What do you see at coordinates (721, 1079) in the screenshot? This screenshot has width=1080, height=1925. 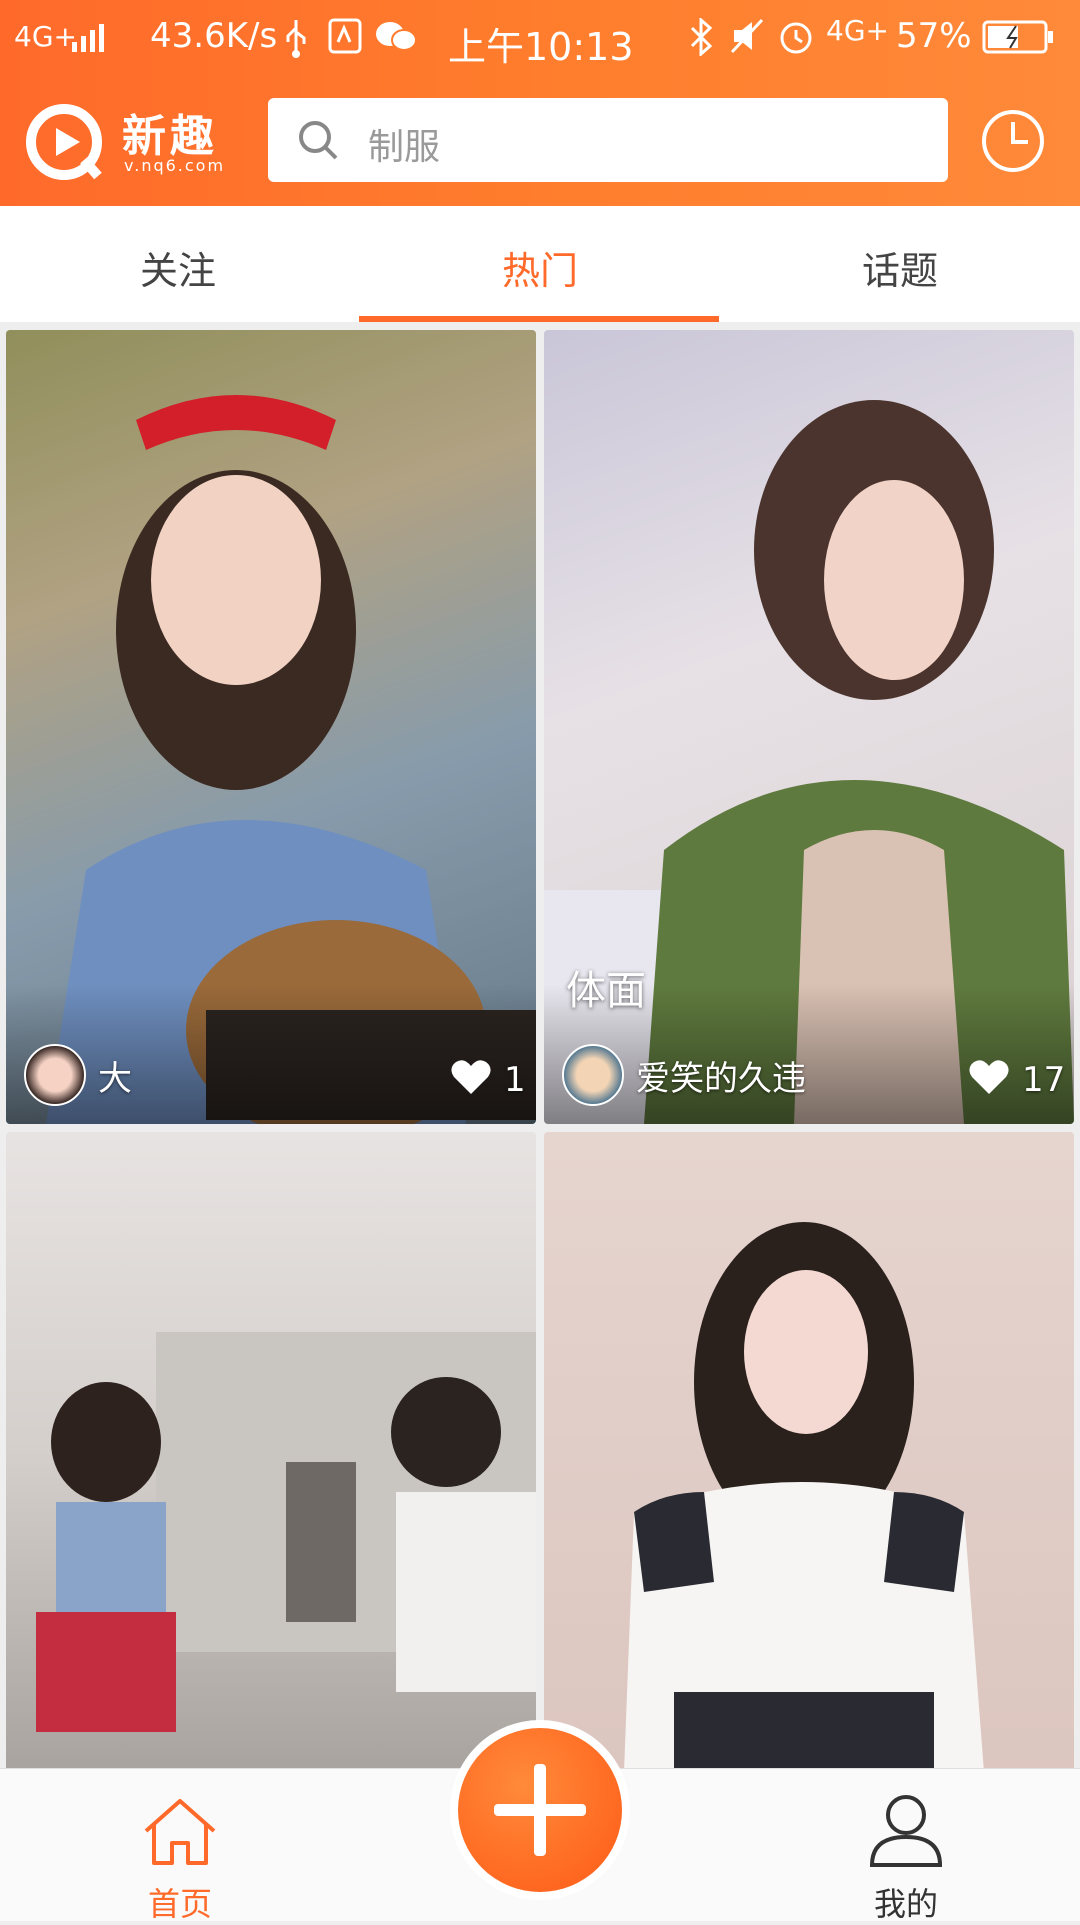 I see `username: 爱笑的久违` at bounding box center [721, 1079].